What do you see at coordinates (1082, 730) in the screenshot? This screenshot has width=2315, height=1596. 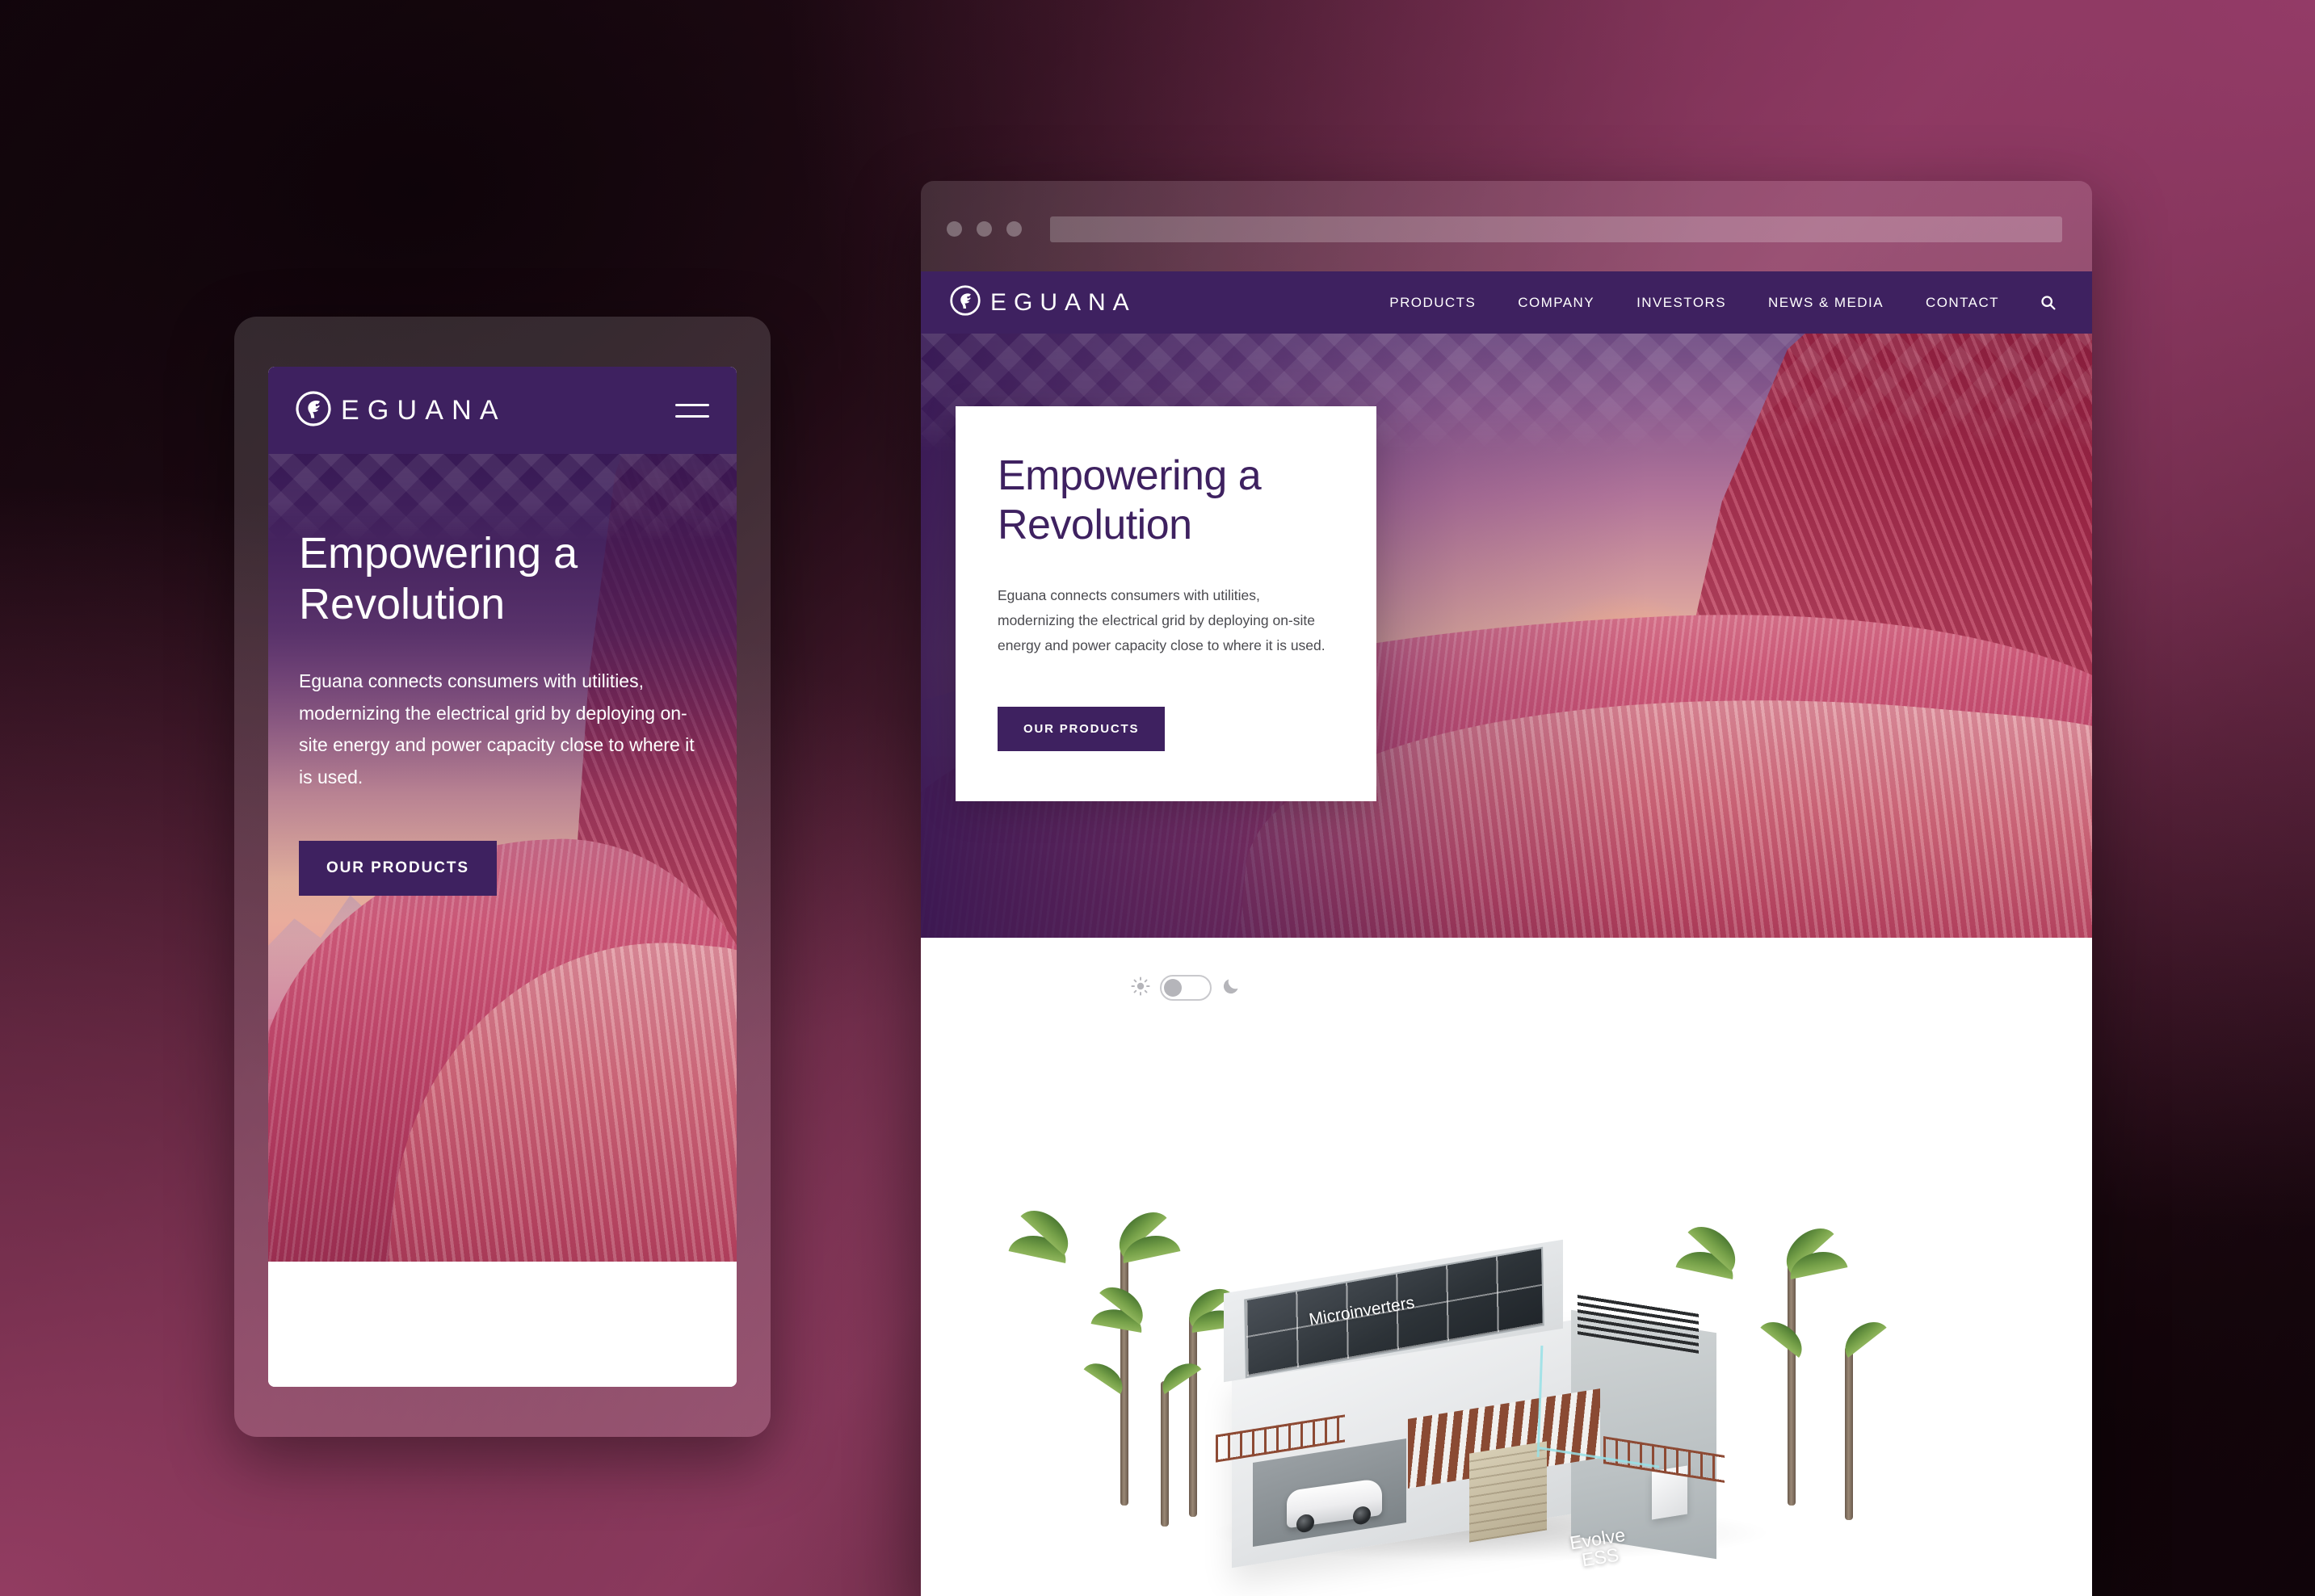 I see `desktop-our-products-button: OUR PRODUCTS` at bounding box center [1082, 730].